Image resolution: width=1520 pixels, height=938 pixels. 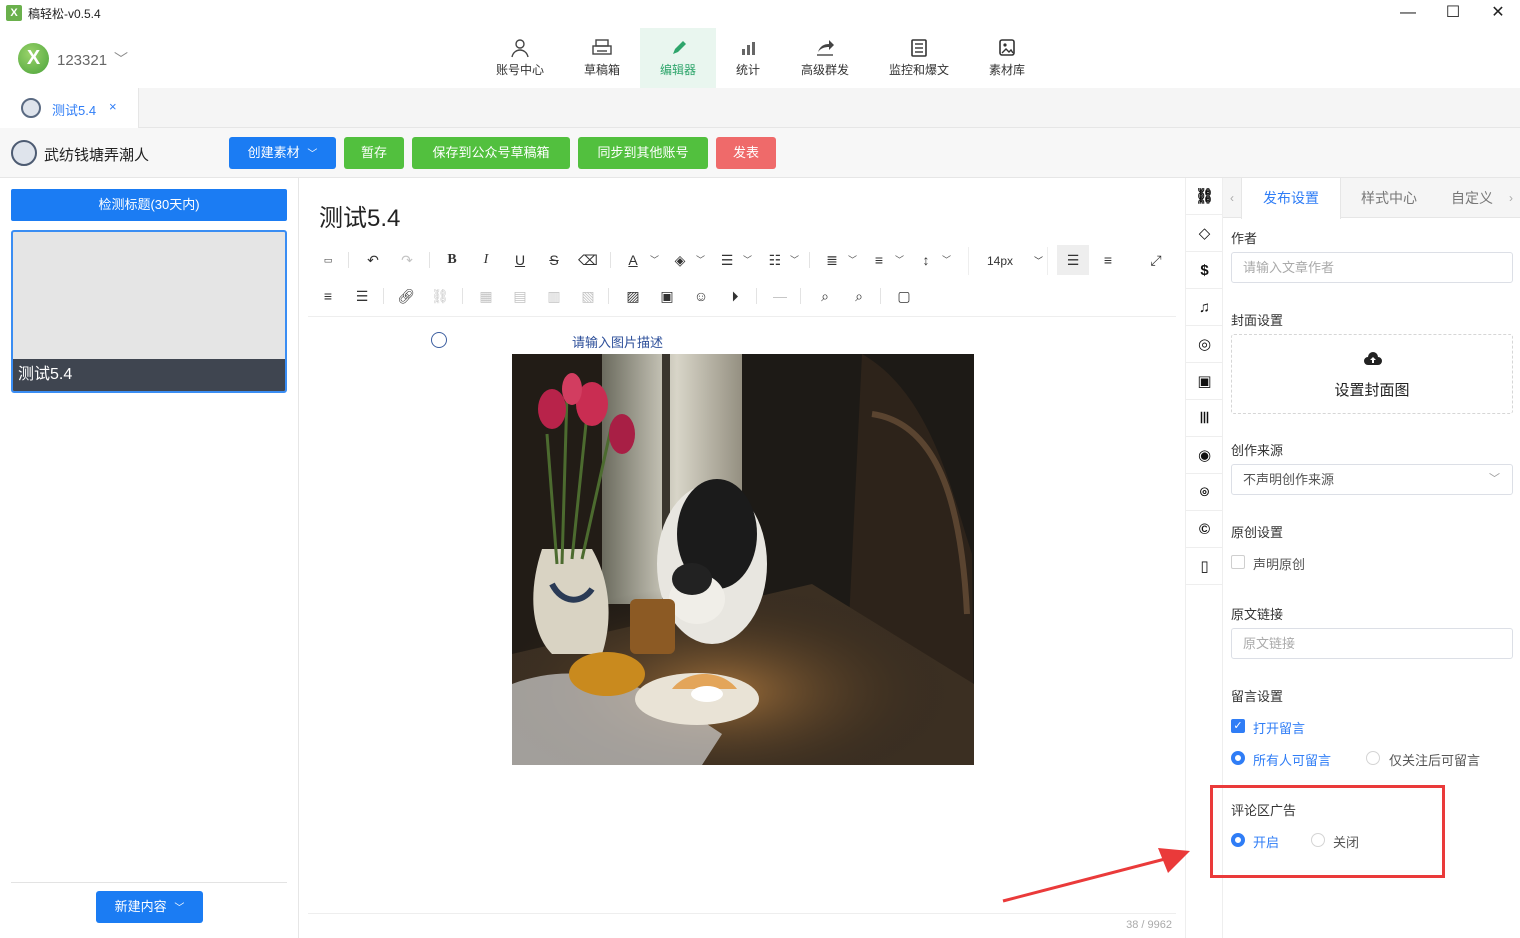 What do you see at coordinates (1238, 562) in the screenshot?
I see `original-checkbox` at bounding box center [1238, 562].